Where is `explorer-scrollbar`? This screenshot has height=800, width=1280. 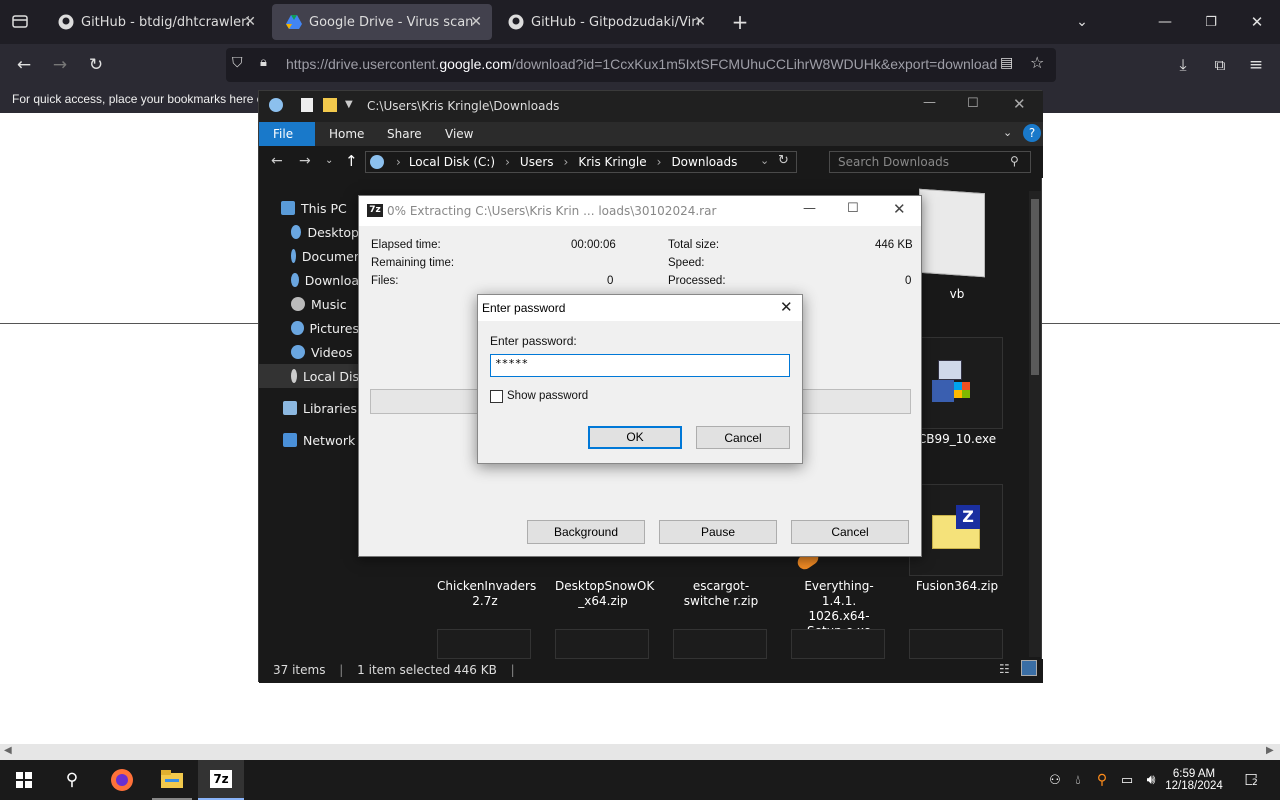
explorer-scrollbar is located at coordinates (1035, 424).